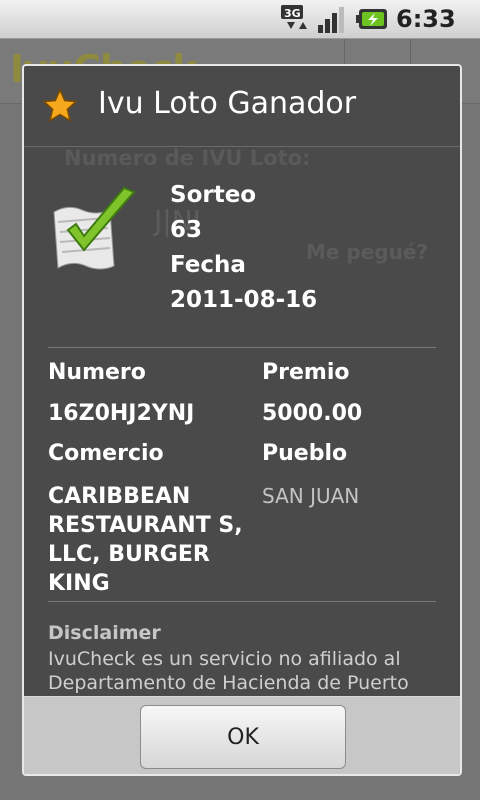 The height and width of the screenshot is (800, 480). What do you see at coordinates (227, 103) in the screenshot?
I see `dialog-title: Ivu Loto Ganador` at bounding box center [227, 103].